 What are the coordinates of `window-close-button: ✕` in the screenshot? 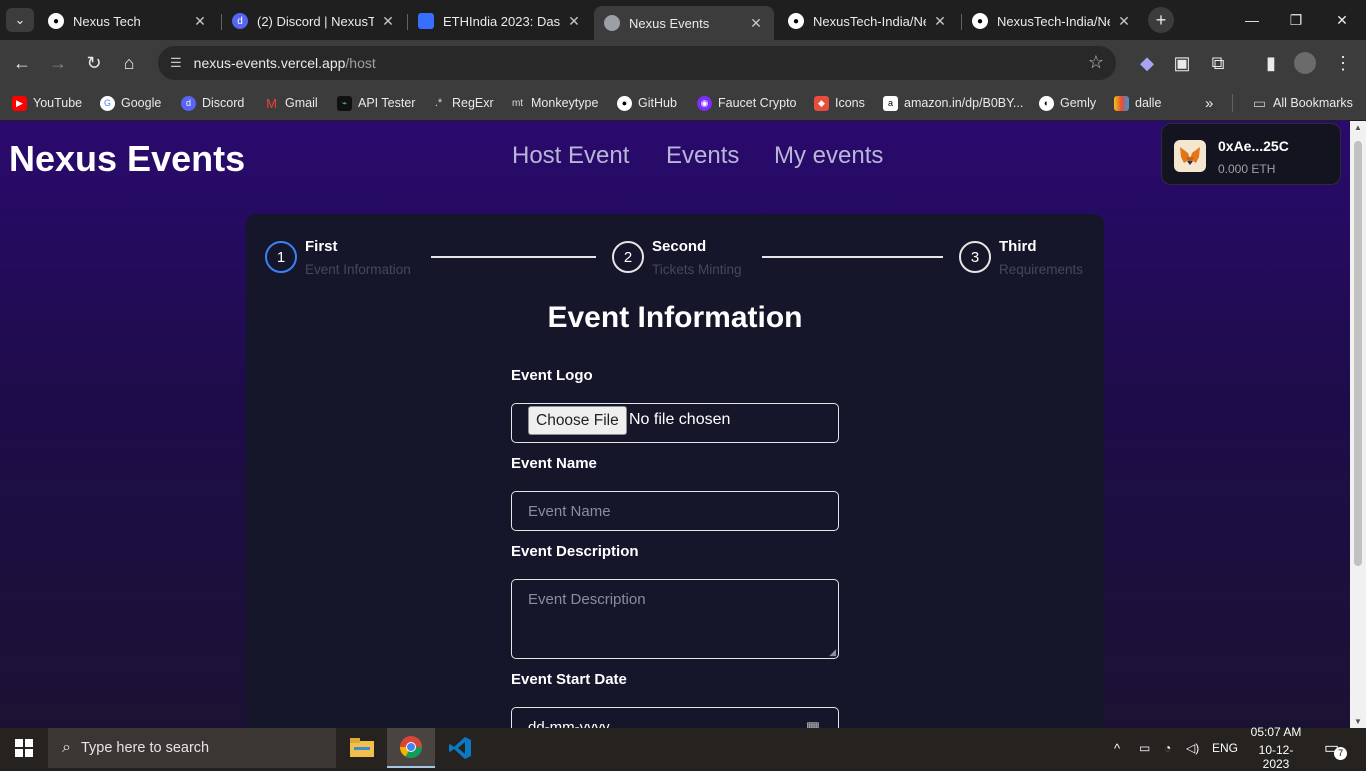 It's located at (1342, 20).